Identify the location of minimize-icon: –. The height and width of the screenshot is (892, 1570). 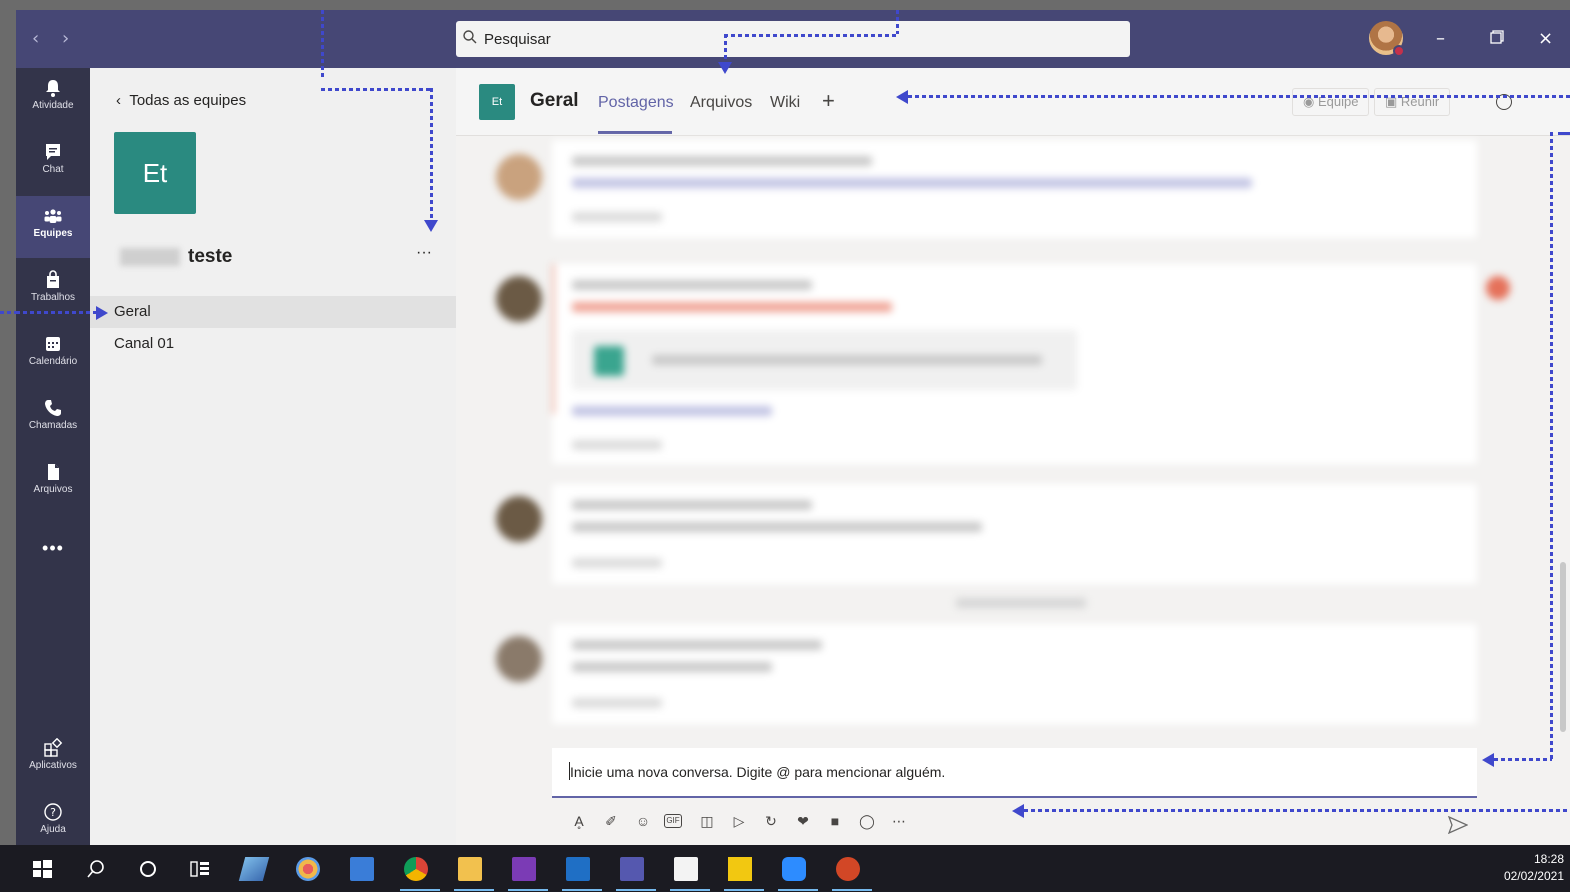
(1440, 38).